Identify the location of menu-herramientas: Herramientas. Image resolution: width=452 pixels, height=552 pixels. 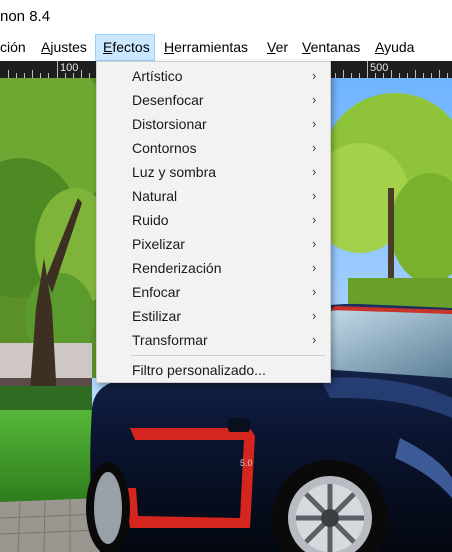
(206, 47).